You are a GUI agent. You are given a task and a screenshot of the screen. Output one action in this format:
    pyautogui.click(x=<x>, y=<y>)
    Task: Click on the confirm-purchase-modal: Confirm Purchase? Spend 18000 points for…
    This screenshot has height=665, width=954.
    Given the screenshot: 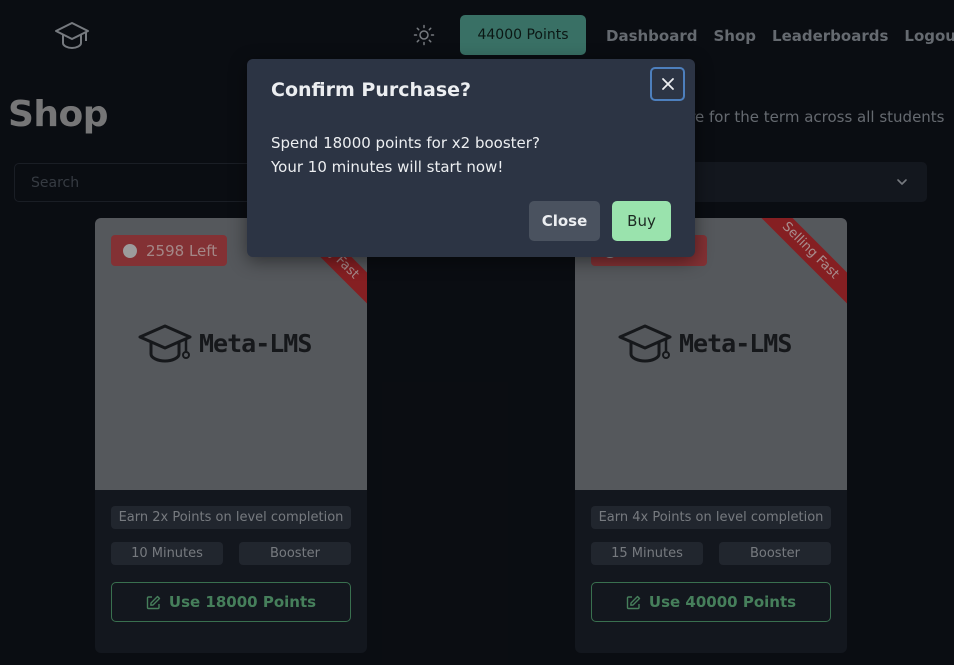 What is the action you would take?
    pyautogui.click(x=471, y=158)
    